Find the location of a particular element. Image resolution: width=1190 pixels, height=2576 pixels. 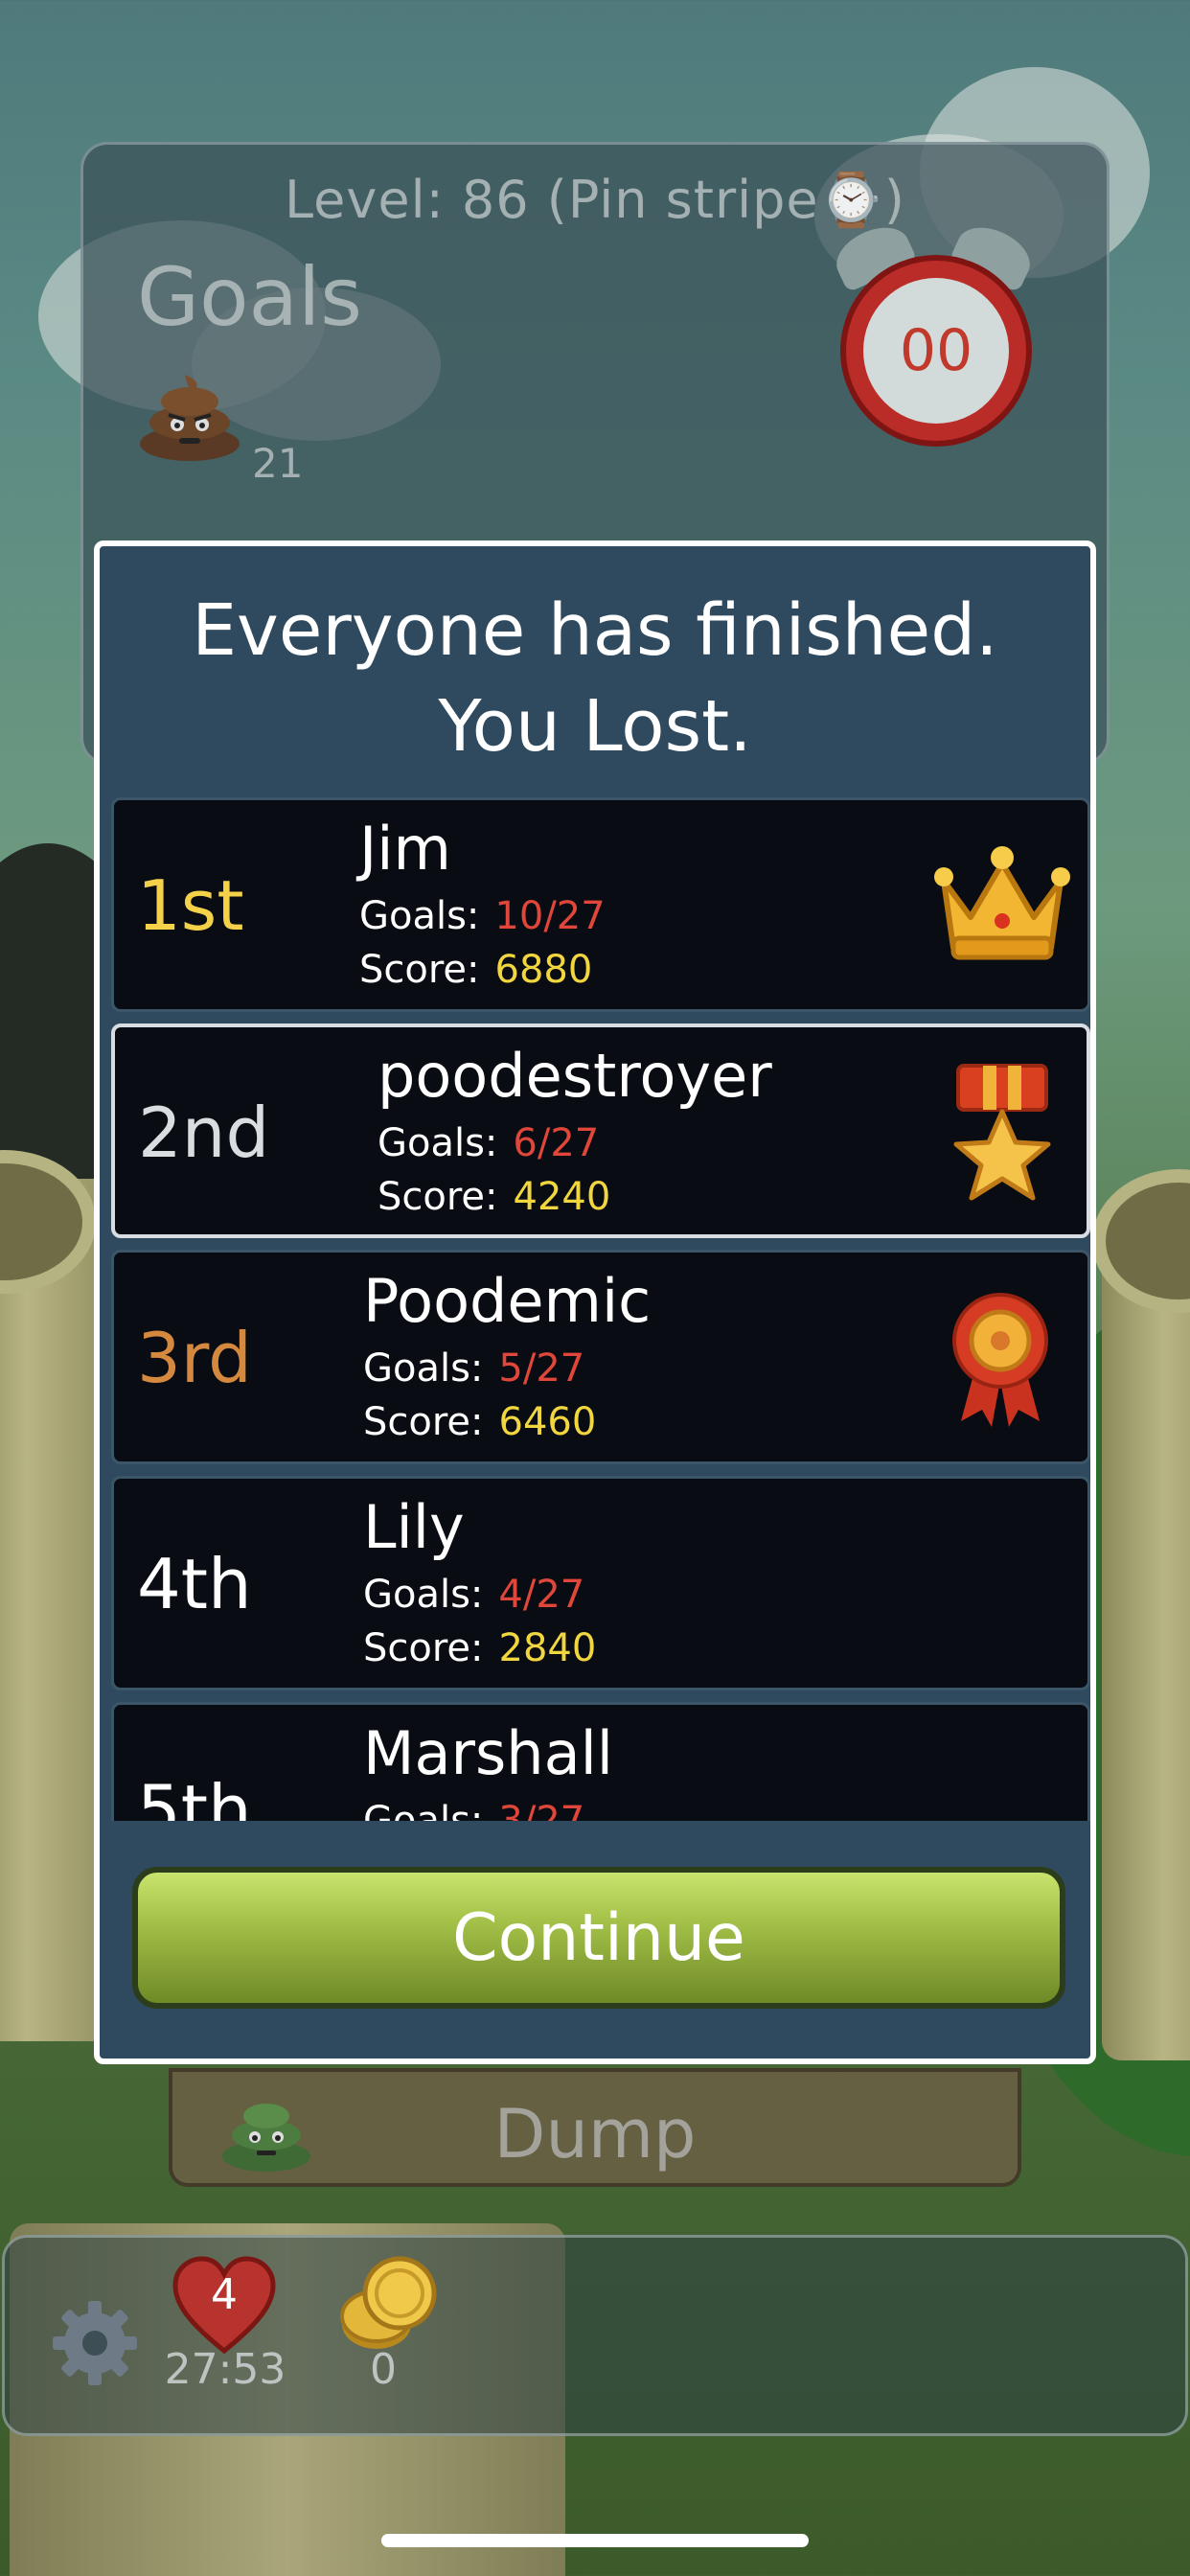

score-value: 6460 is located at coordinates (547, 1422).